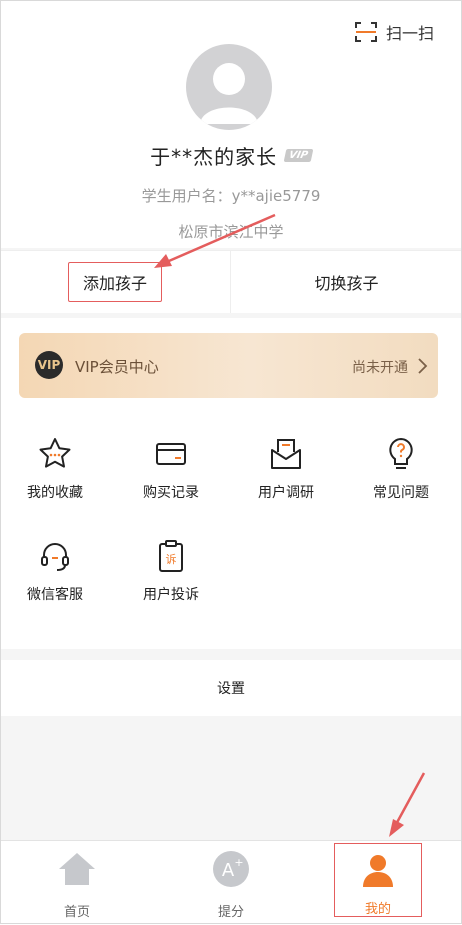 The width and height of the screenshot is (462, 925). Describe the element at coordinates (410, 33) in the screenshot. I see `scan-label: 扫一扫` at that location.